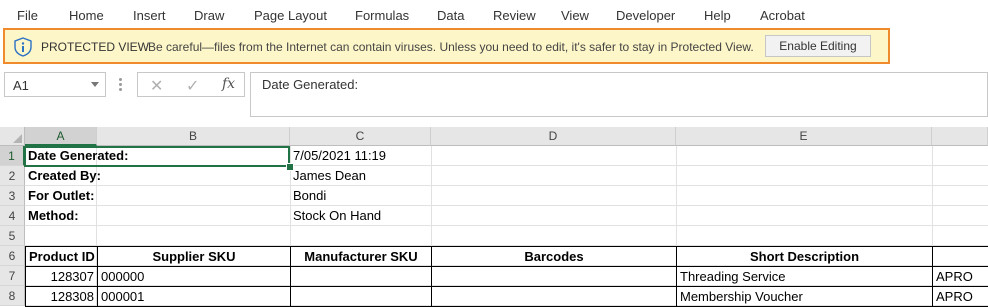 The height and width of the screenshot is (307, 988). What do you see at coordinates (804, 276) in the screenshot?
I see `table-cell-short-description: Threading Service` at bounding box center [804, 276].